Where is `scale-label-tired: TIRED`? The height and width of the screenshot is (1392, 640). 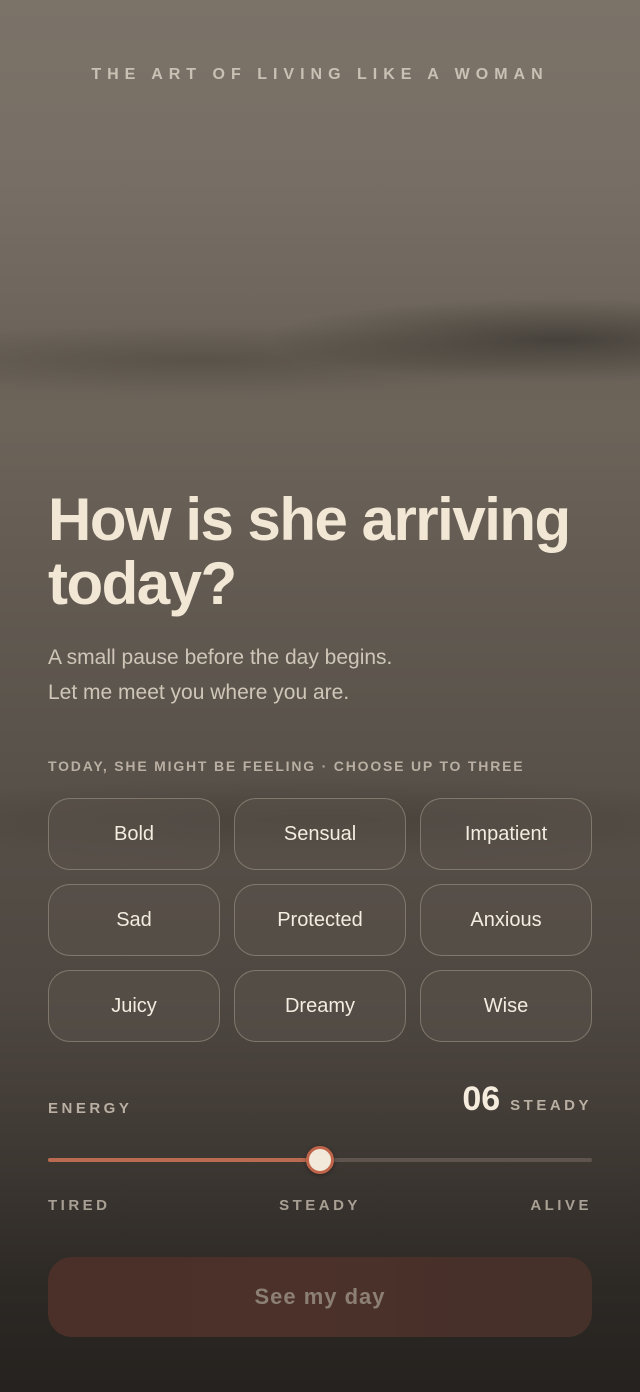
scale-label-tired: TIRED is located at coordinates (79, 1205).